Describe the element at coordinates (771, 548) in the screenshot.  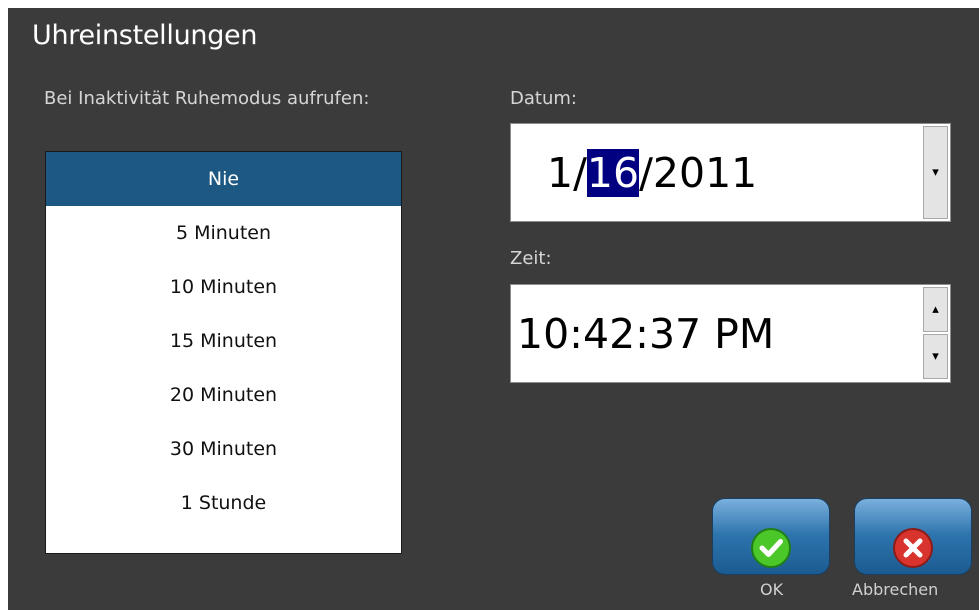
I see `checkmark-icon` at that location.